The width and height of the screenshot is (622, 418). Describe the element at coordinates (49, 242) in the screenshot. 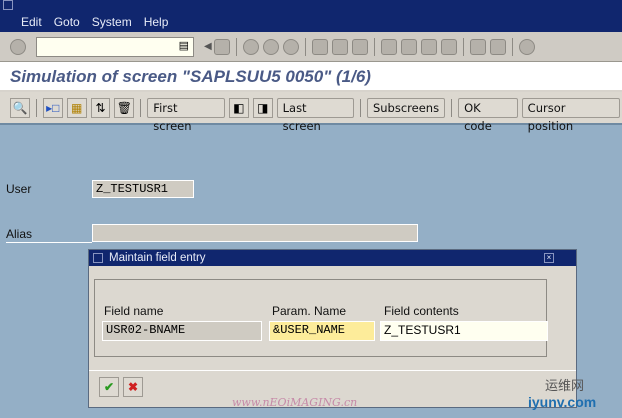

I see `alias-underline` at that location.